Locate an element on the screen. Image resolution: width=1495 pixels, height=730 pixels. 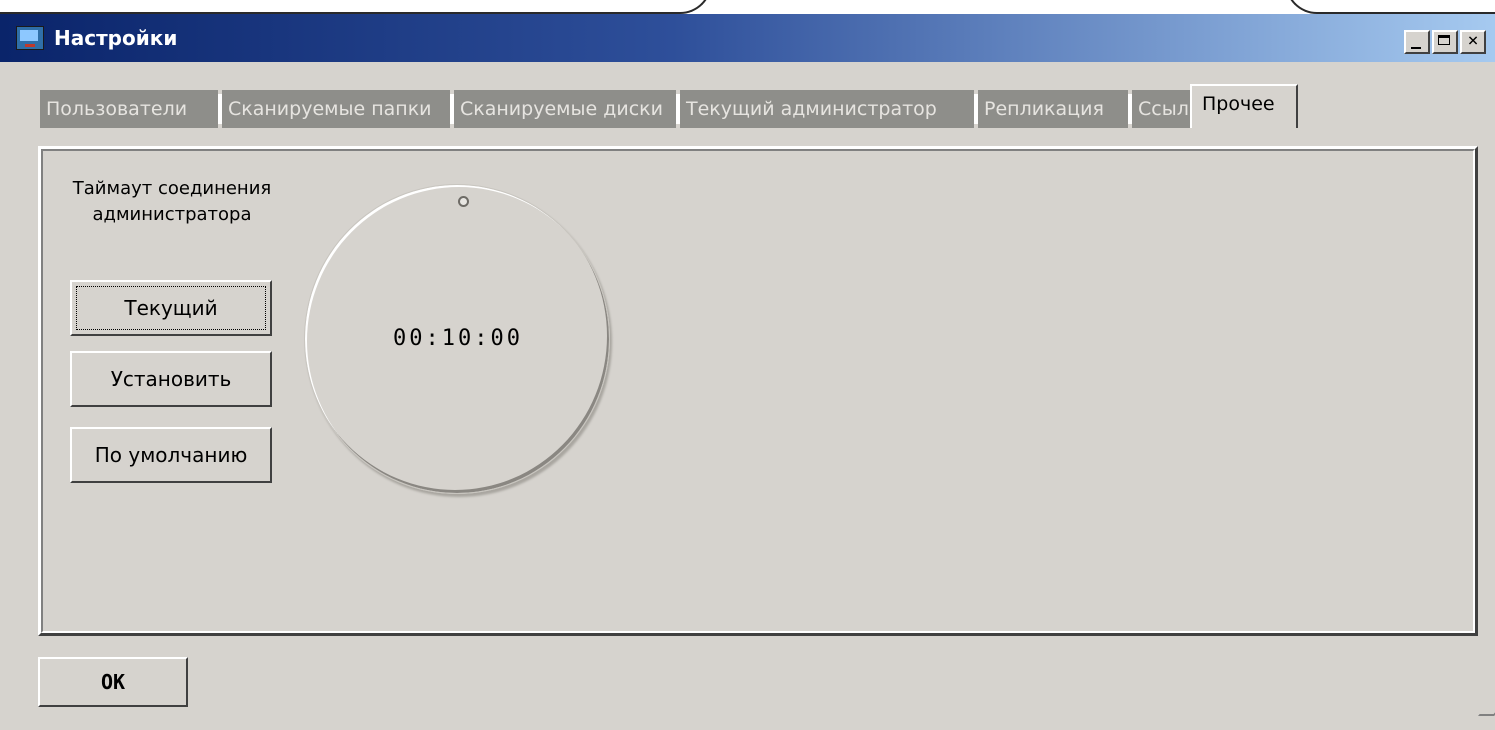
ok-button: OK is located at coordinates (113, 682).